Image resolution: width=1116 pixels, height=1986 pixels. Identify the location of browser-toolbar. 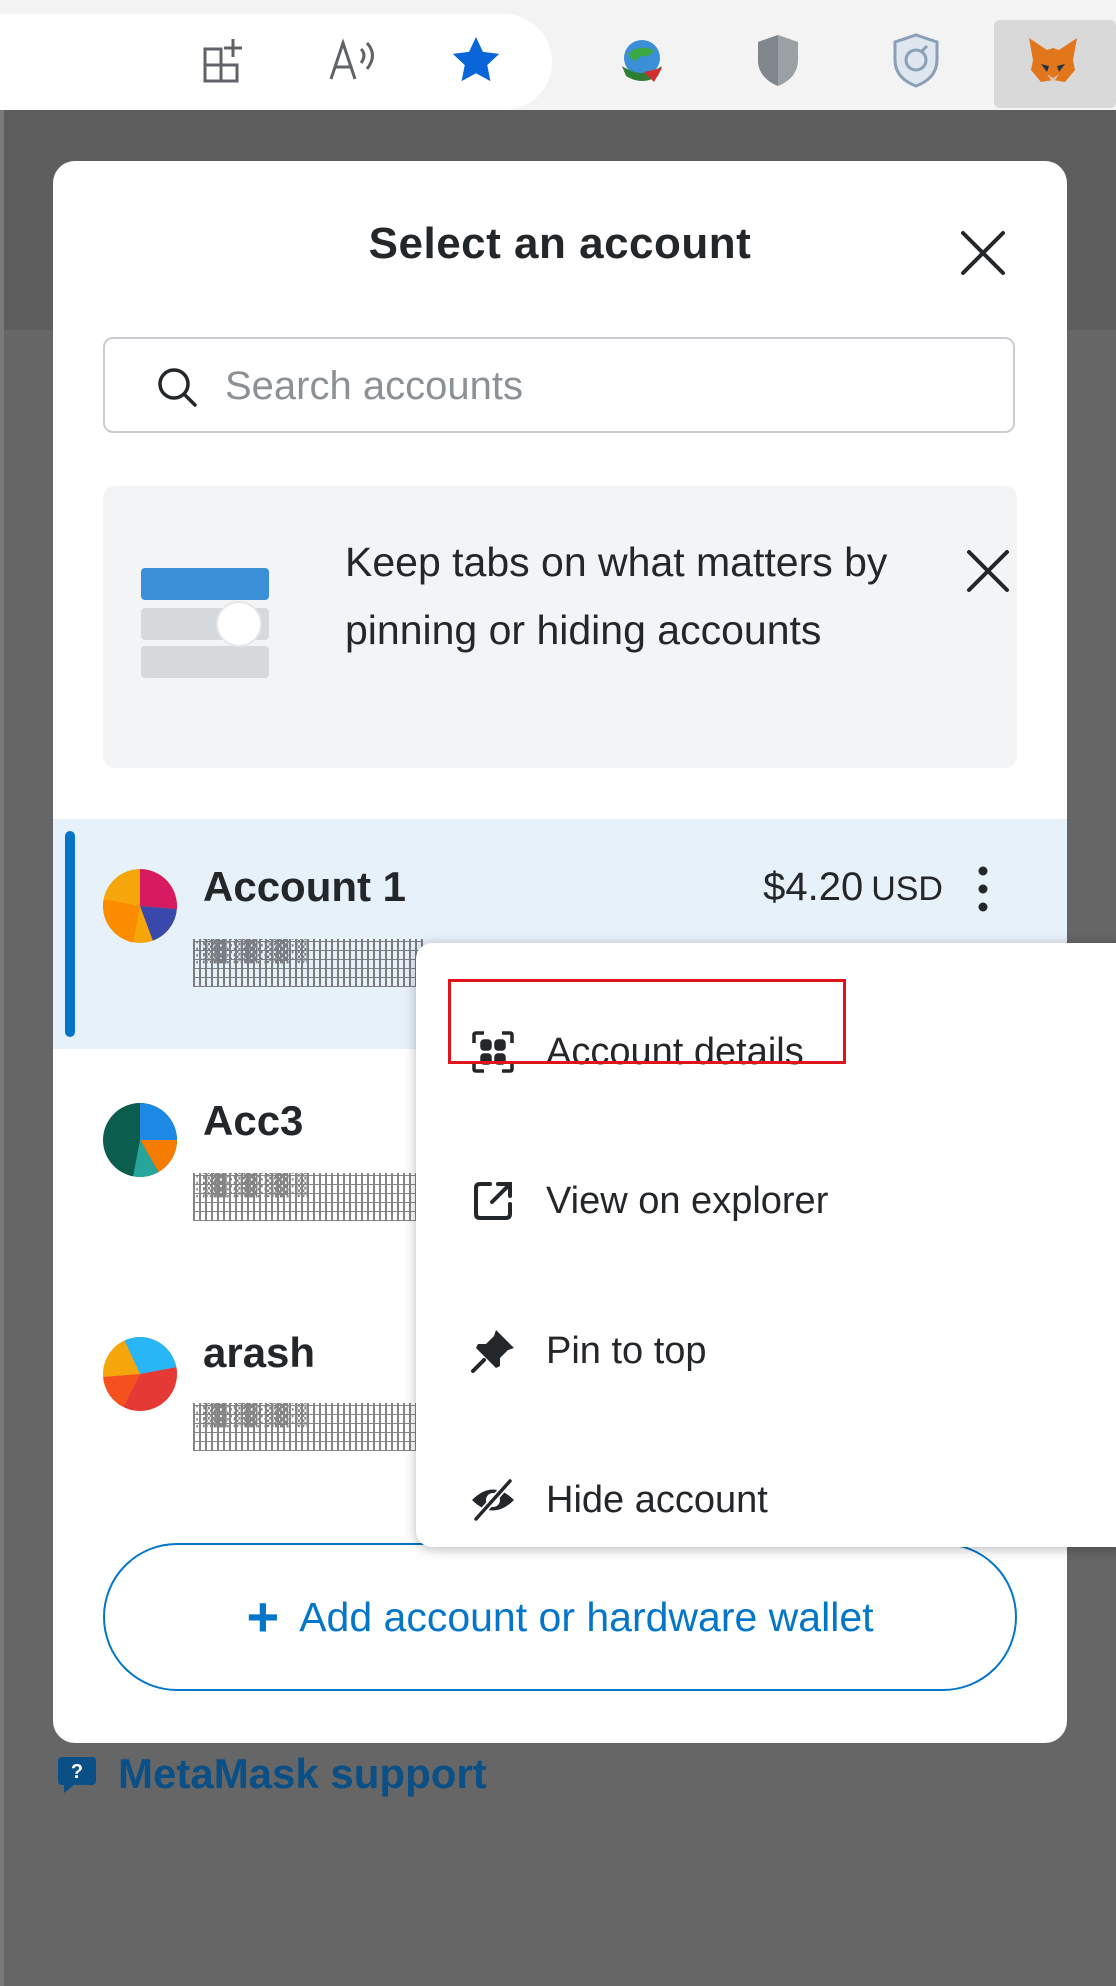
(558, 55).